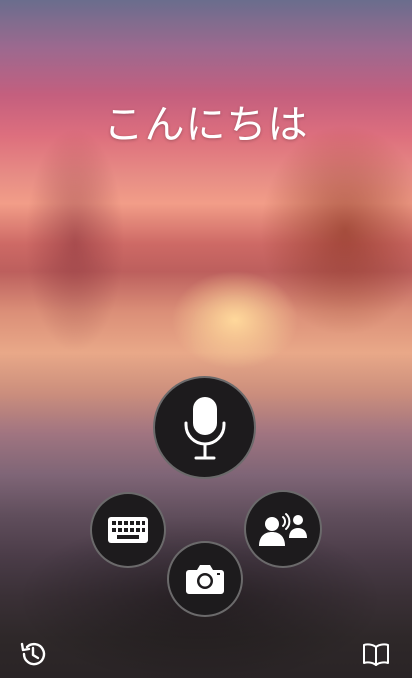  I want to click on microphone-icon, so click(205, 428).